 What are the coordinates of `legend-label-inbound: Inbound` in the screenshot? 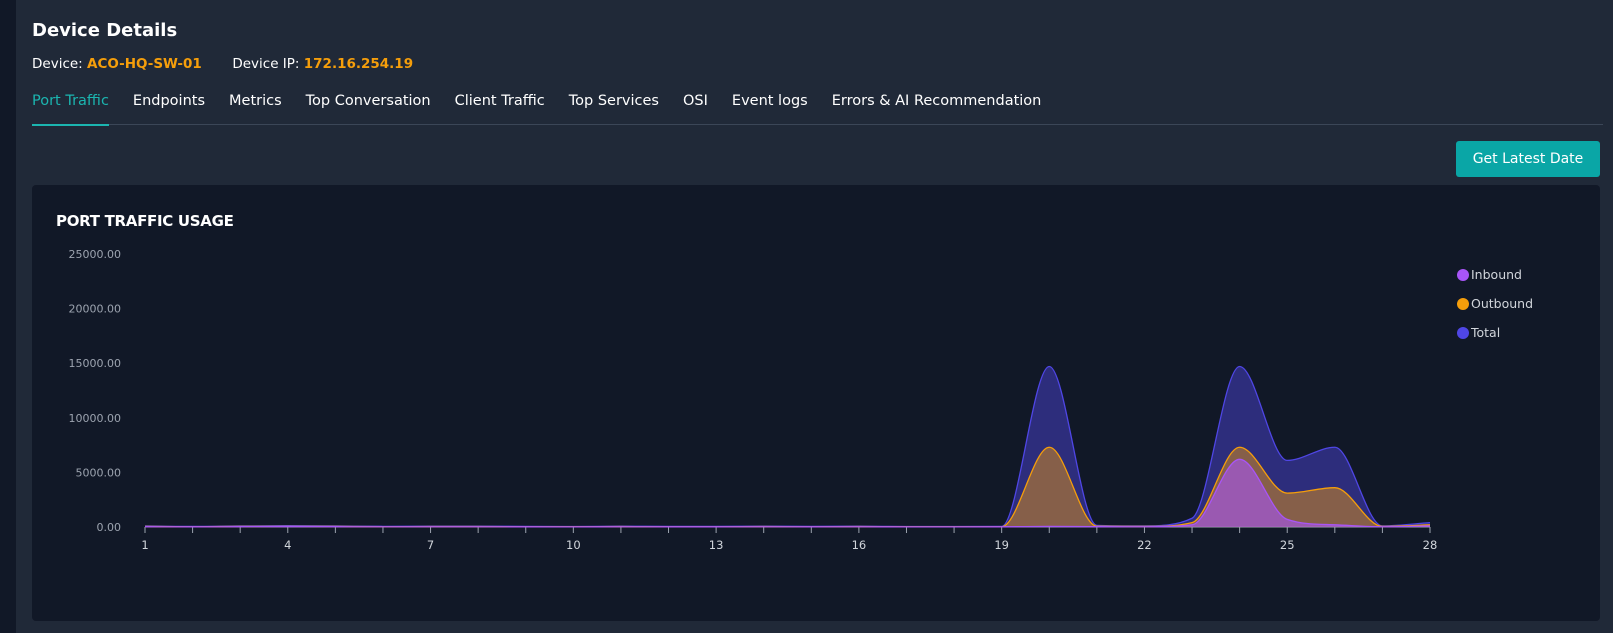 It's located at (1496, 274).